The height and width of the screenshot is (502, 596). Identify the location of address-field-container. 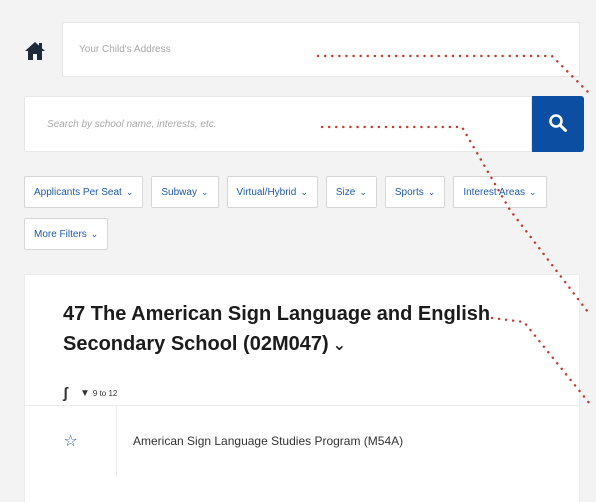
(321, 49).